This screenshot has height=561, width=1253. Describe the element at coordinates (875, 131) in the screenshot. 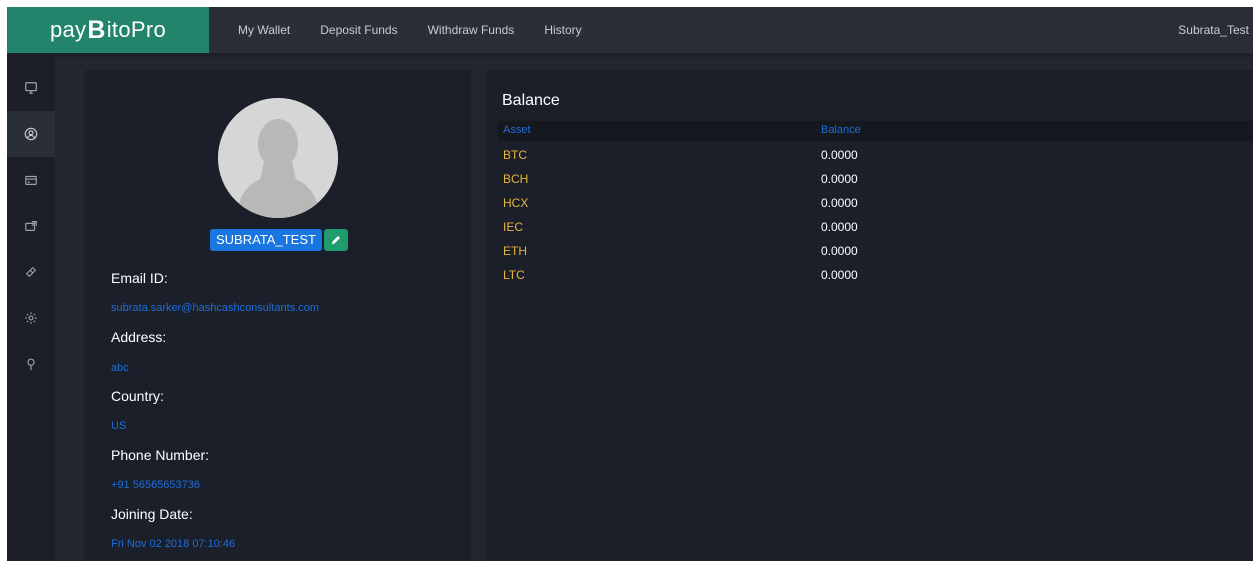

I see `balance-table-header: Asset Balance` at that location.